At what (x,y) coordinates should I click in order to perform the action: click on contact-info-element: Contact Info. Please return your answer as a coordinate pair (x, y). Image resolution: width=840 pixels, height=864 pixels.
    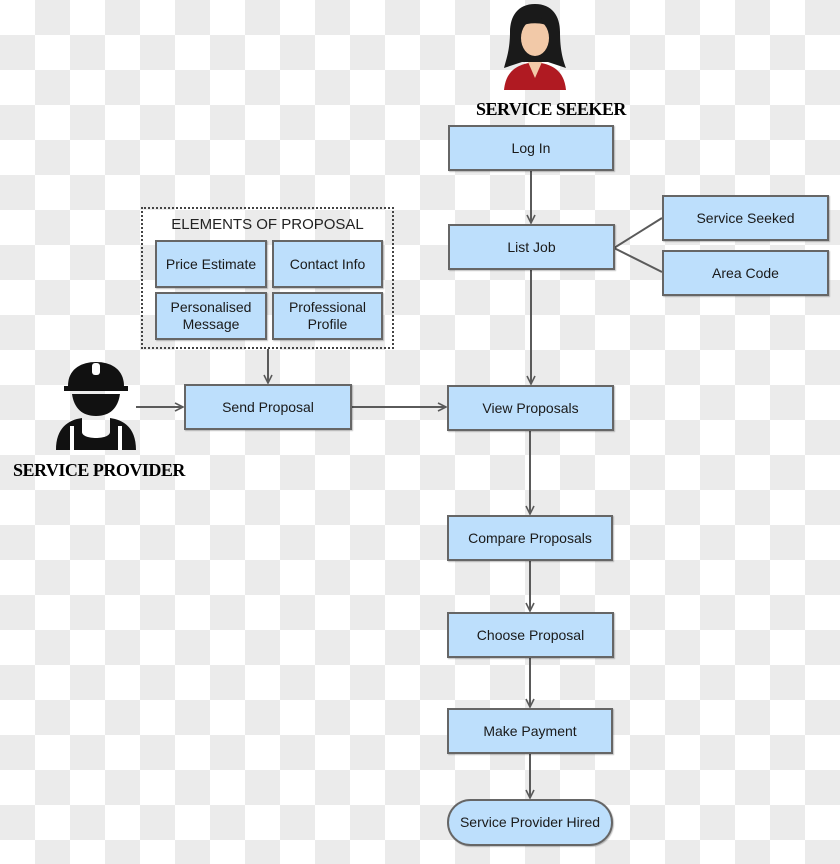
    Looking at the image, I should click on (327, 264).